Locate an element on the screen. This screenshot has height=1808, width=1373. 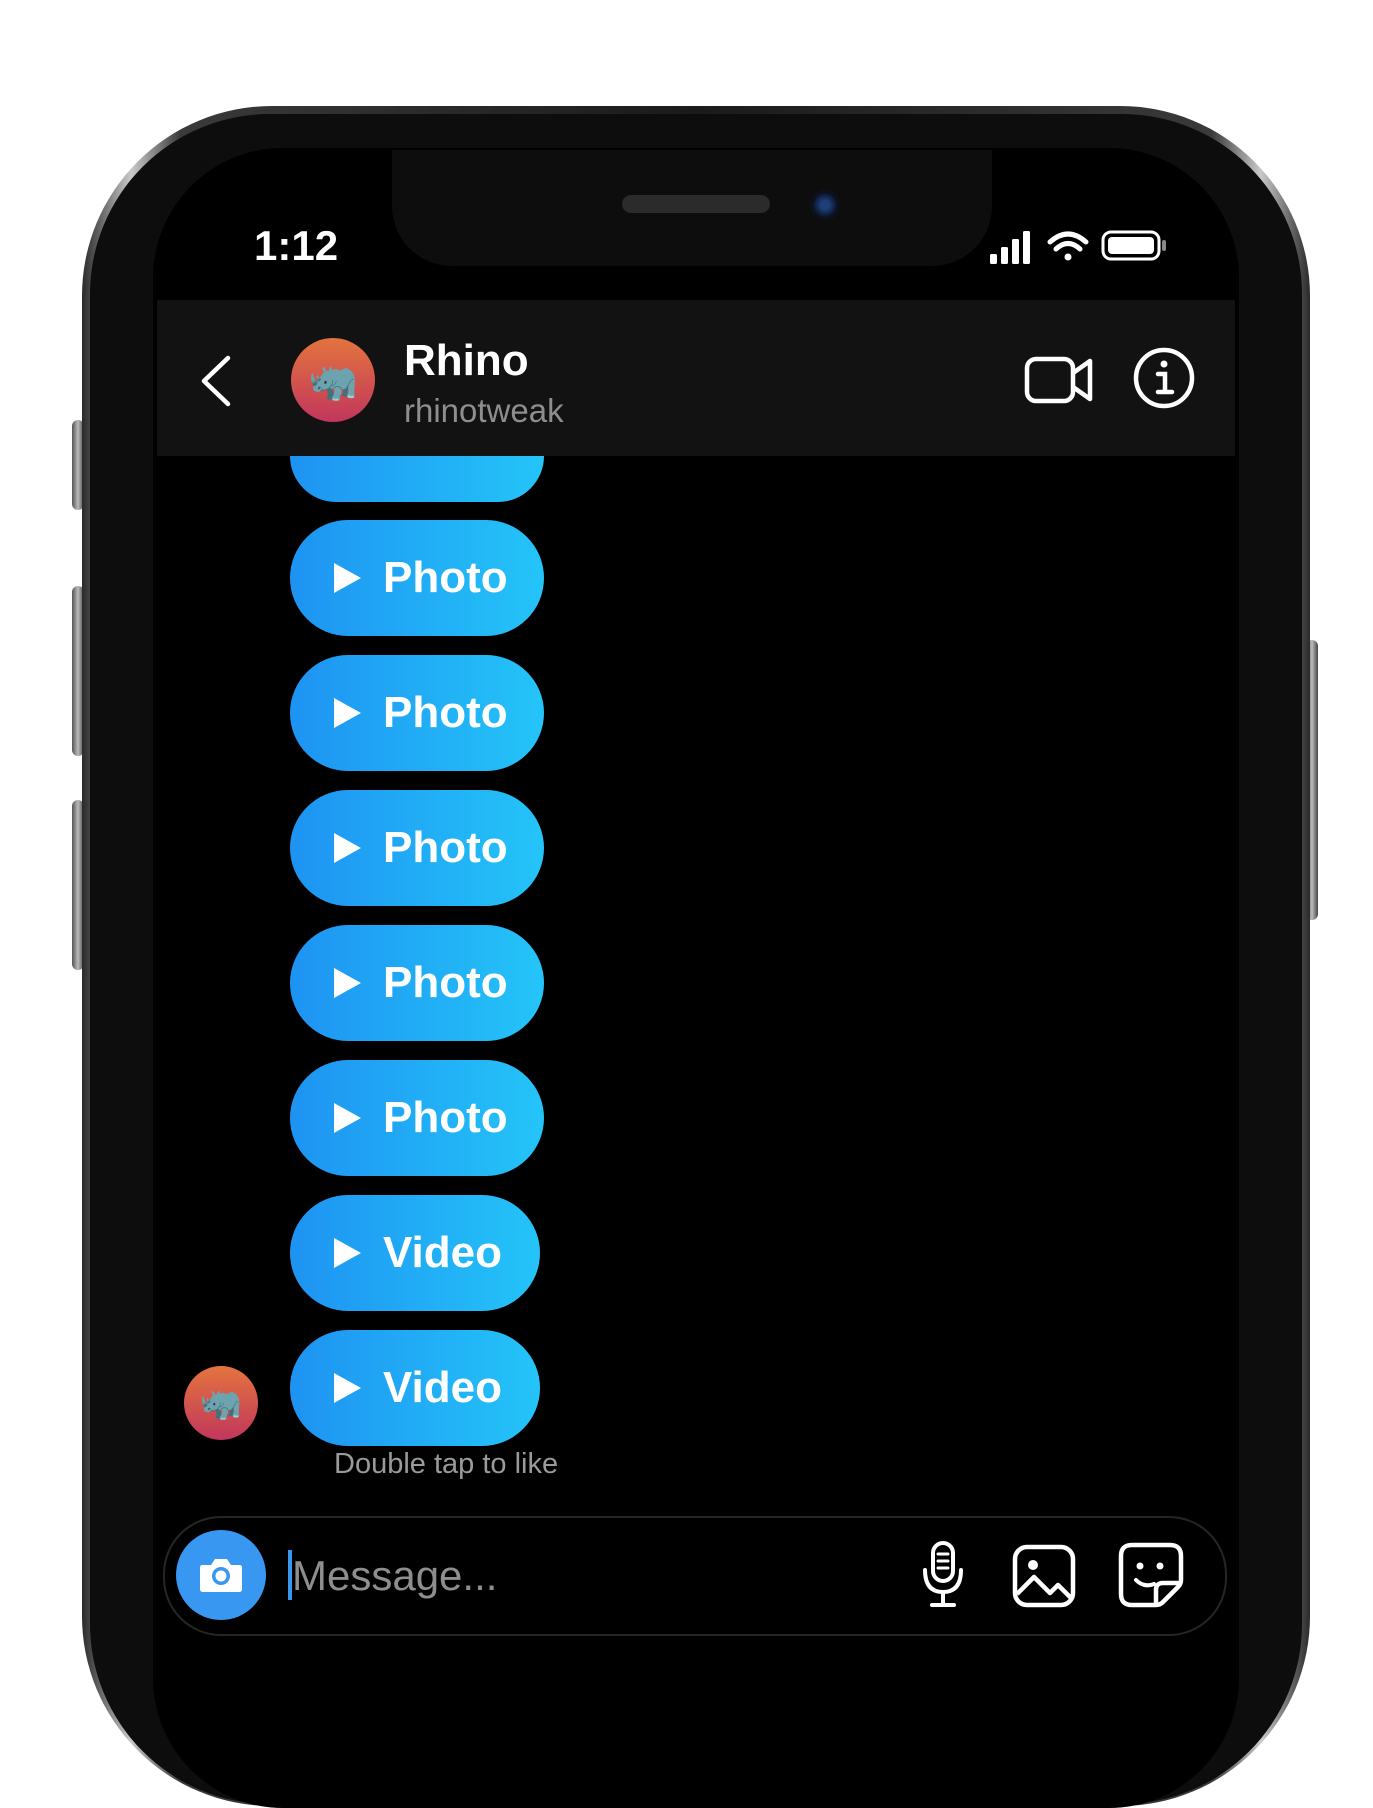
chevron-left-icon is located at coordinates (216, 381).